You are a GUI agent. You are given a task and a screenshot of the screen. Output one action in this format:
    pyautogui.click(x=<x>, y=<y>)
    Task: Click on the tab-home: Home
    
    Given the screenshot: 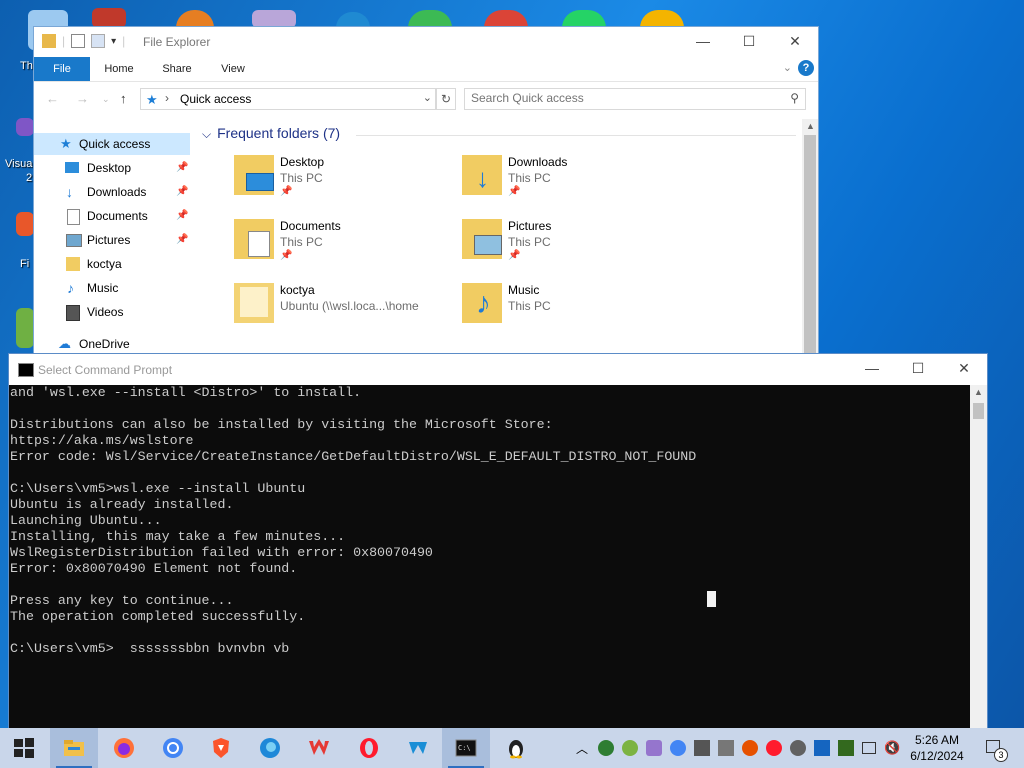 What is the action you would take?
    pyautogui.click(x=119, y=69)
    